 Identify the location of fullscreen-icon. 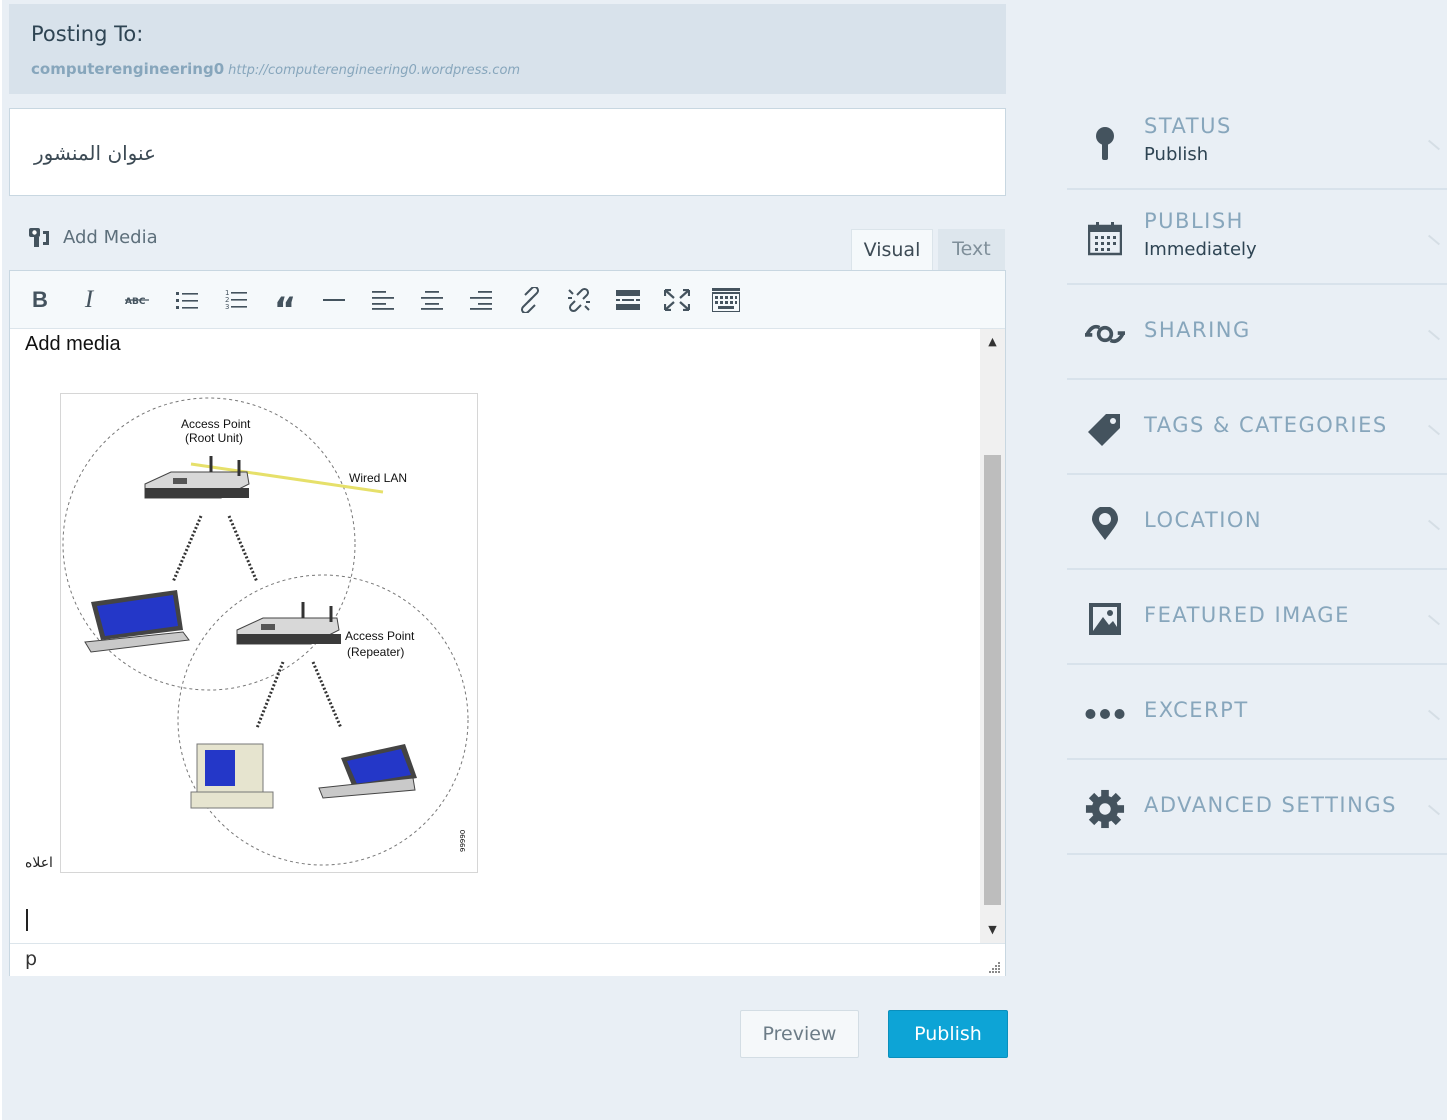
(677, 300).